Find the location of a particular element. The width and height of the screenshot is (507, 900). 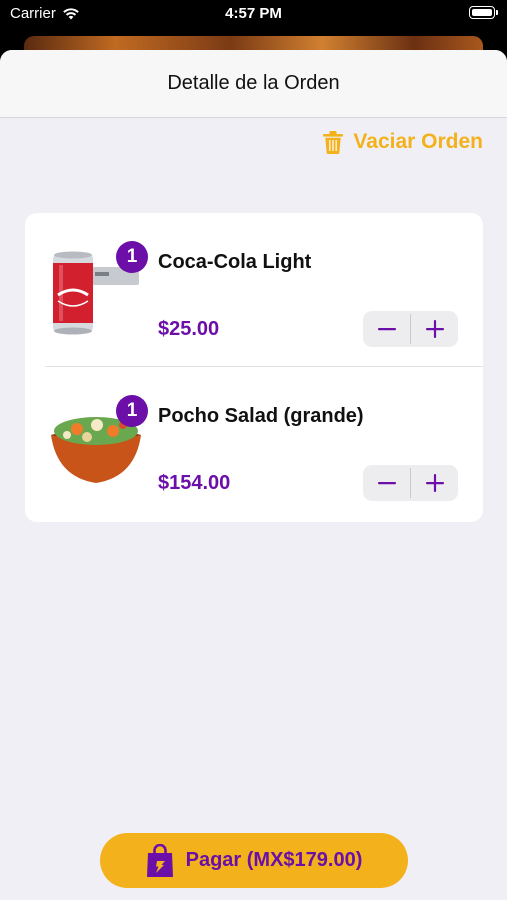

status-right is located at coordinates (483, 12).